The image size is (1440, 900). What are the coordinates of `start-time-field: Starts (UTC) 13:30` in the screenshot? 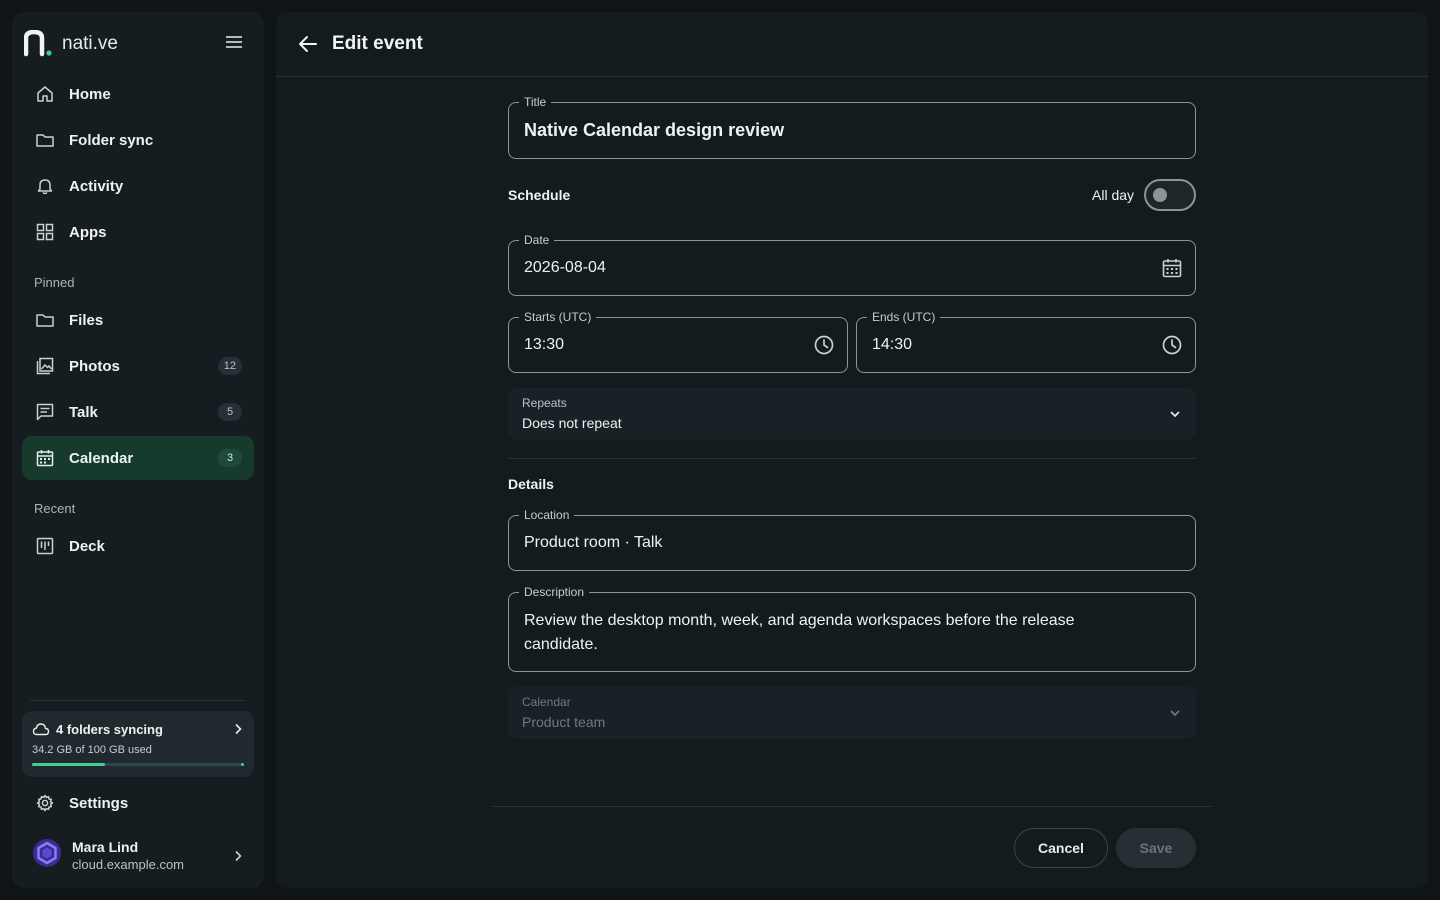 It's located at (678, 341).